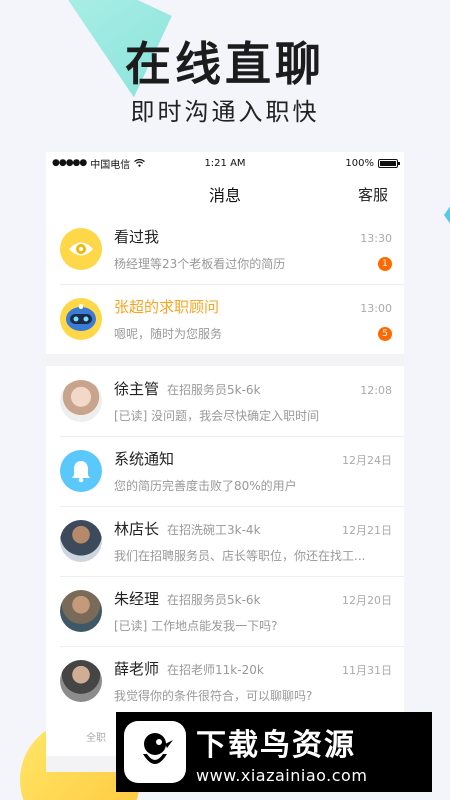 The image size is (450, 800). Describe the element at coordinates (385, 333) in the screenshot. I see `unread-badge: 5` at that location.